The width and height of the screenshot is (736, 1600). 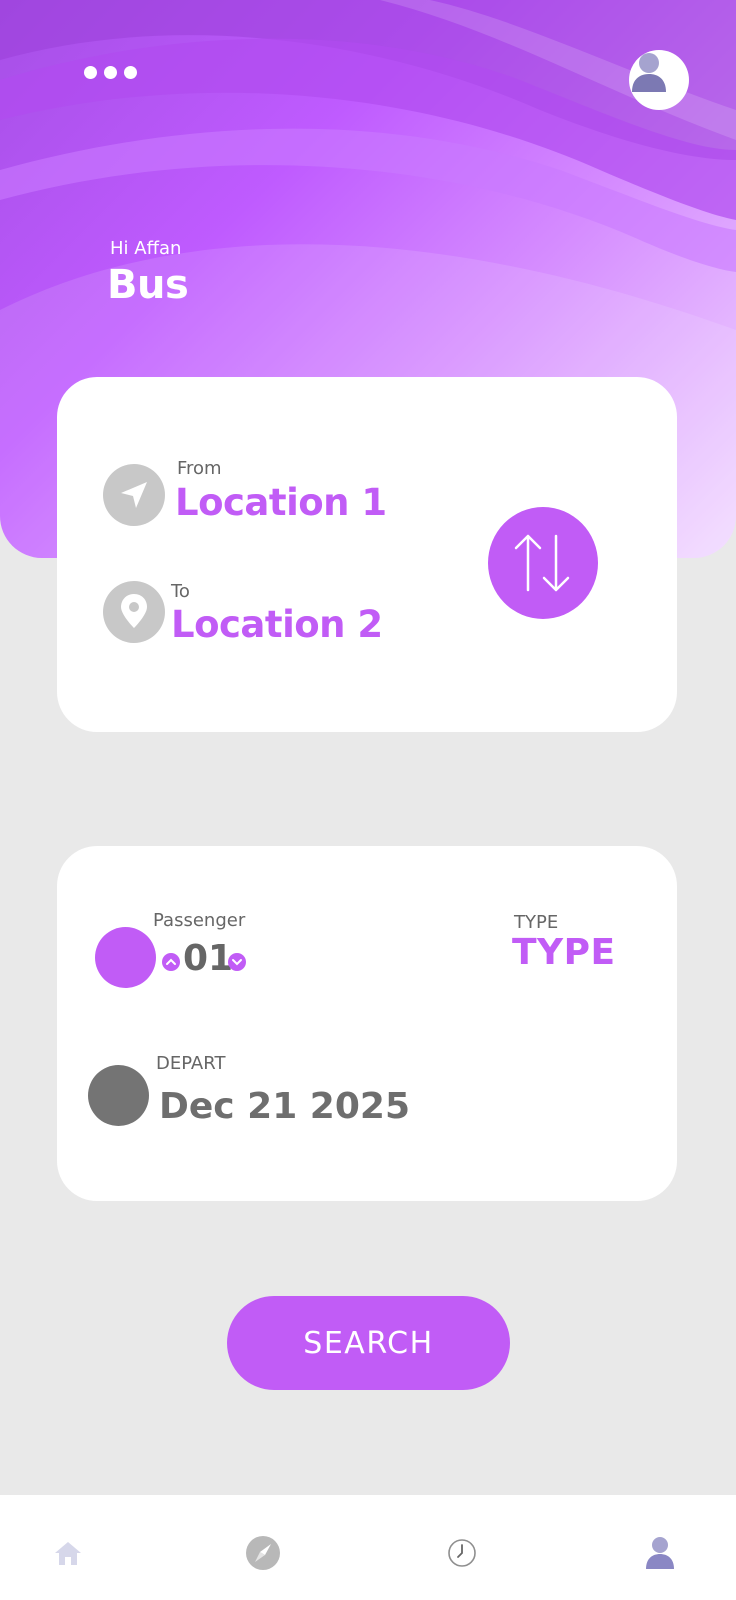 I want to click on passenger-label: Passenger, so click(x=199, y=920).